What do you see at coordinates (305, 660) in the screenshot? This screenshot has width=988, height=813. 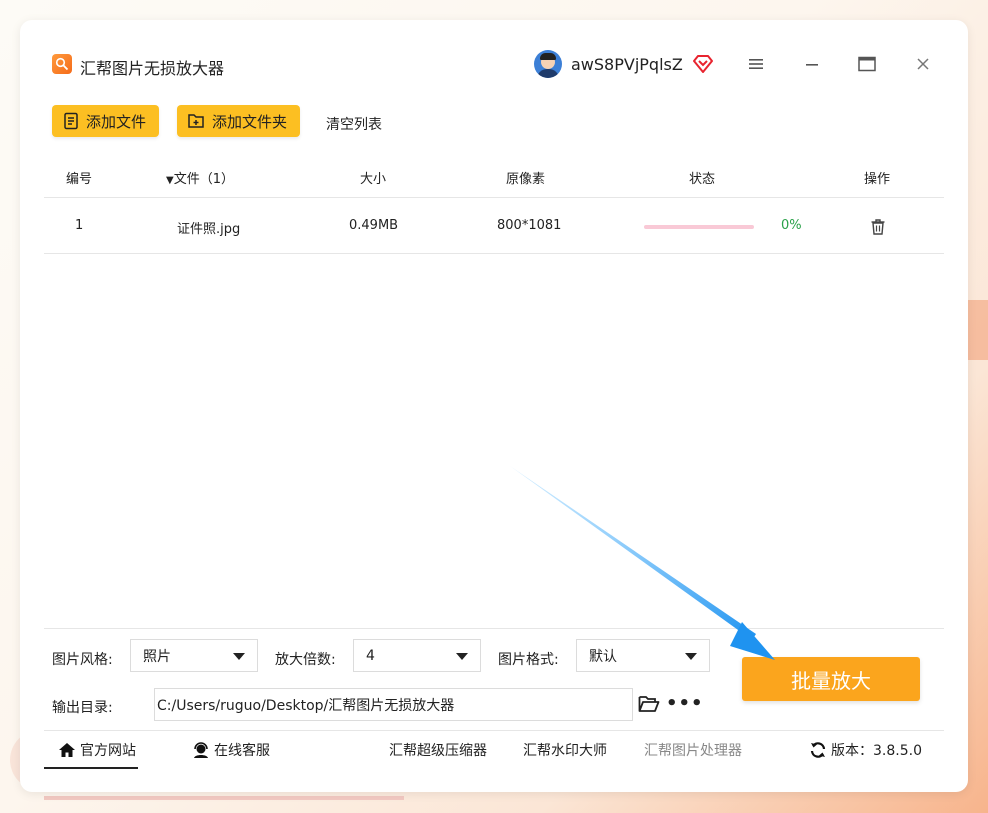 I see `scale-label: 放大倍数:` at bounding box center [305, 660].